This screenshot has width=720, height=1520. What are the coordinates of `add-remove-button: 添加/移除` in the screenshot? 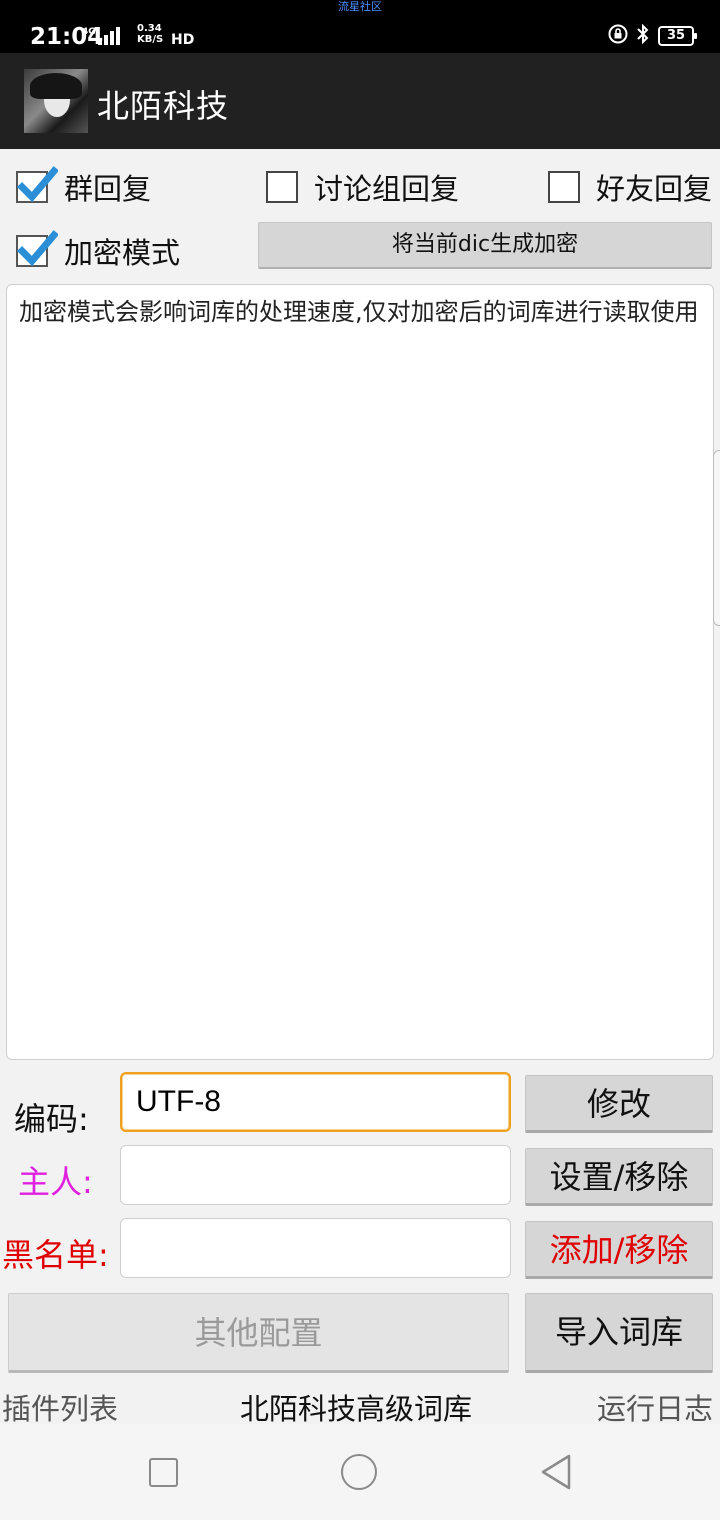 It's located at (619, 1250).